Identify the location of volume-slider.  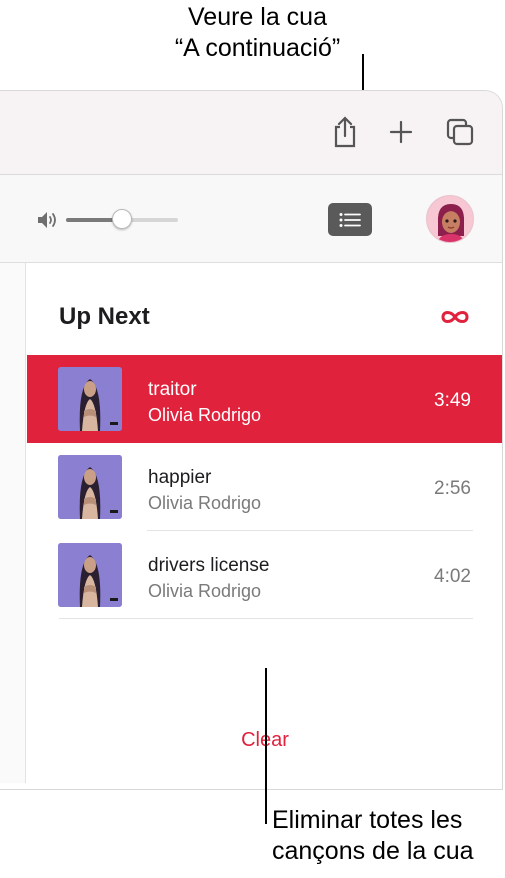
(122, 219).